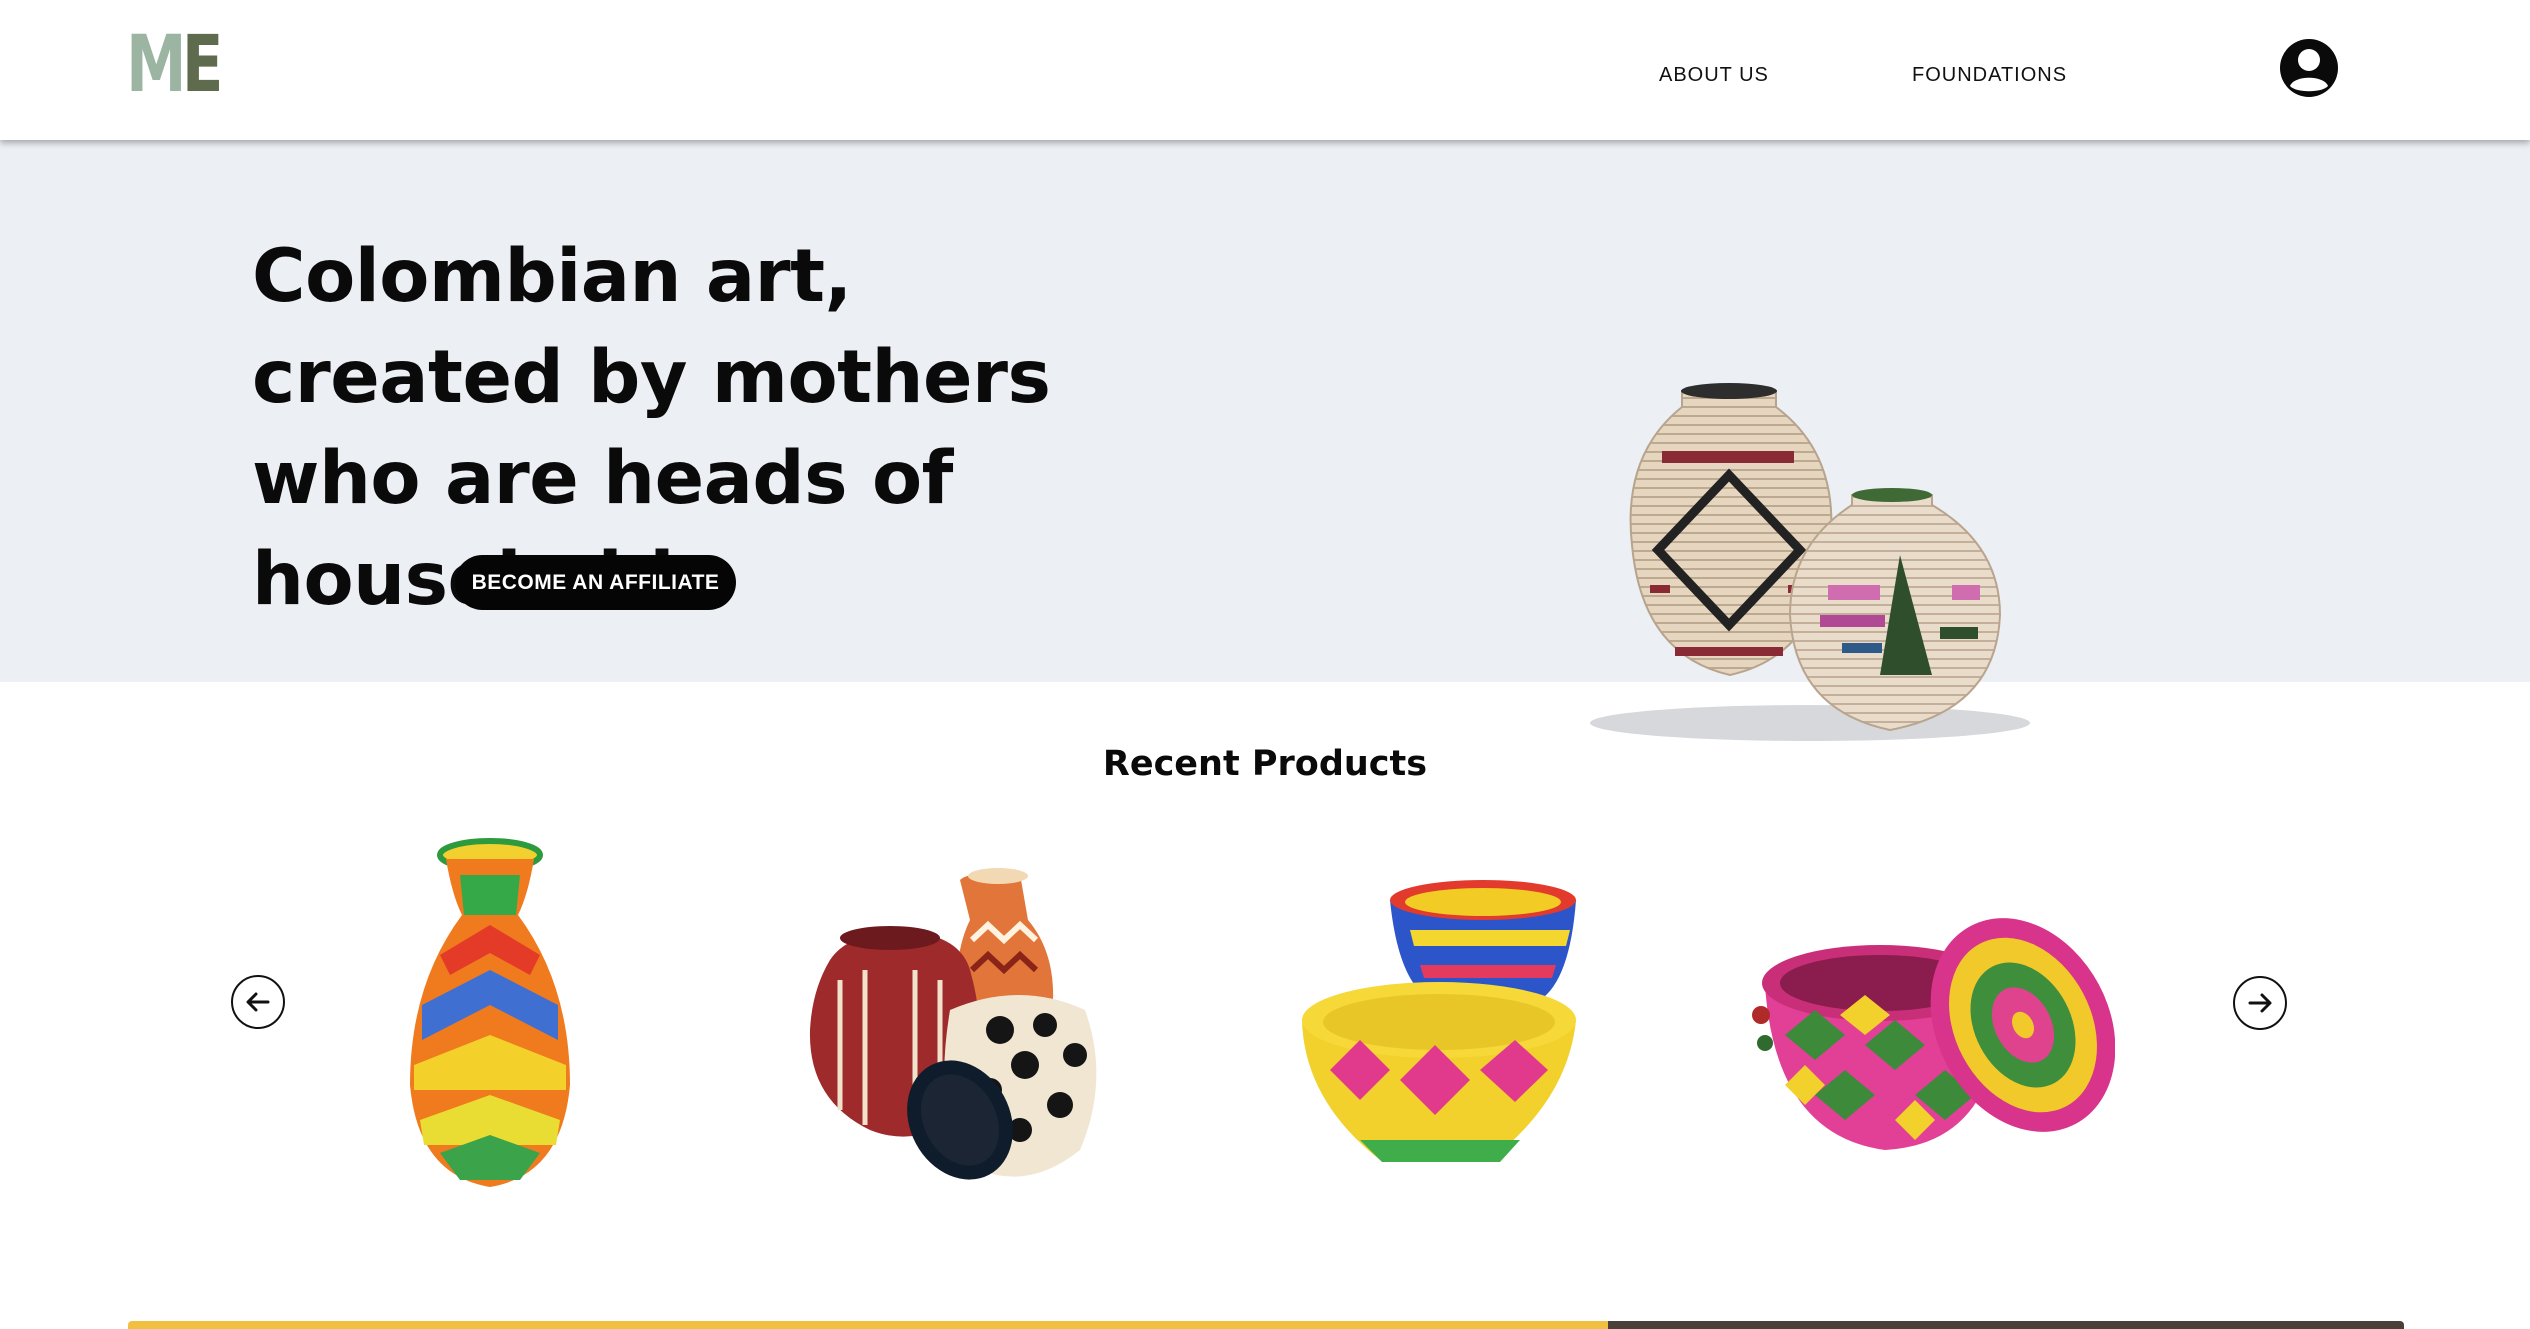 The height and width of the screenshot is (1329, 2530). What do you see at coordinates (2006, 1325) in the screenshot?
I see `photo-banner-edge` at bounding box center [2006, 1325].